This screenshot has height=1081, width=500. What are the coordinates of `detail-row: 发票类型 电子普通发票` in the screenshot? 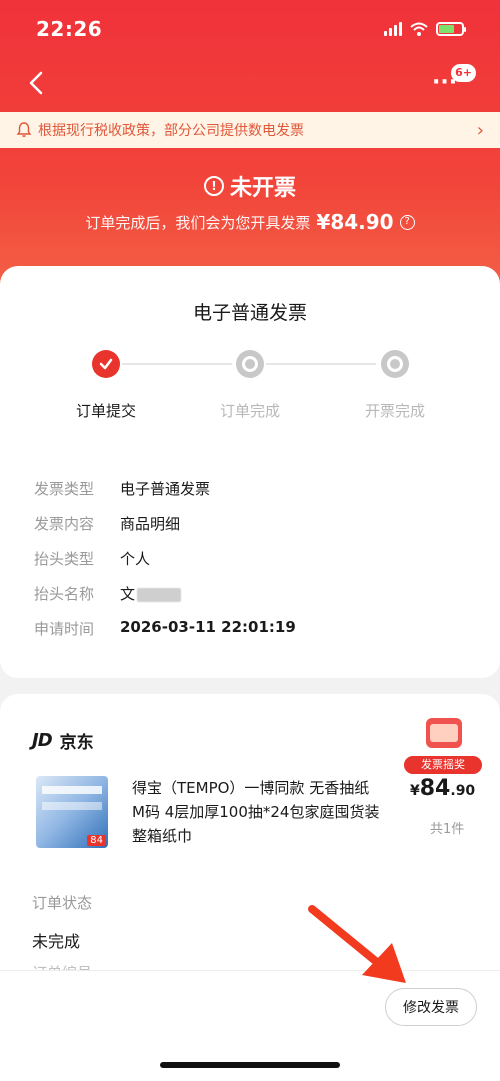 It's located at (122, 488).